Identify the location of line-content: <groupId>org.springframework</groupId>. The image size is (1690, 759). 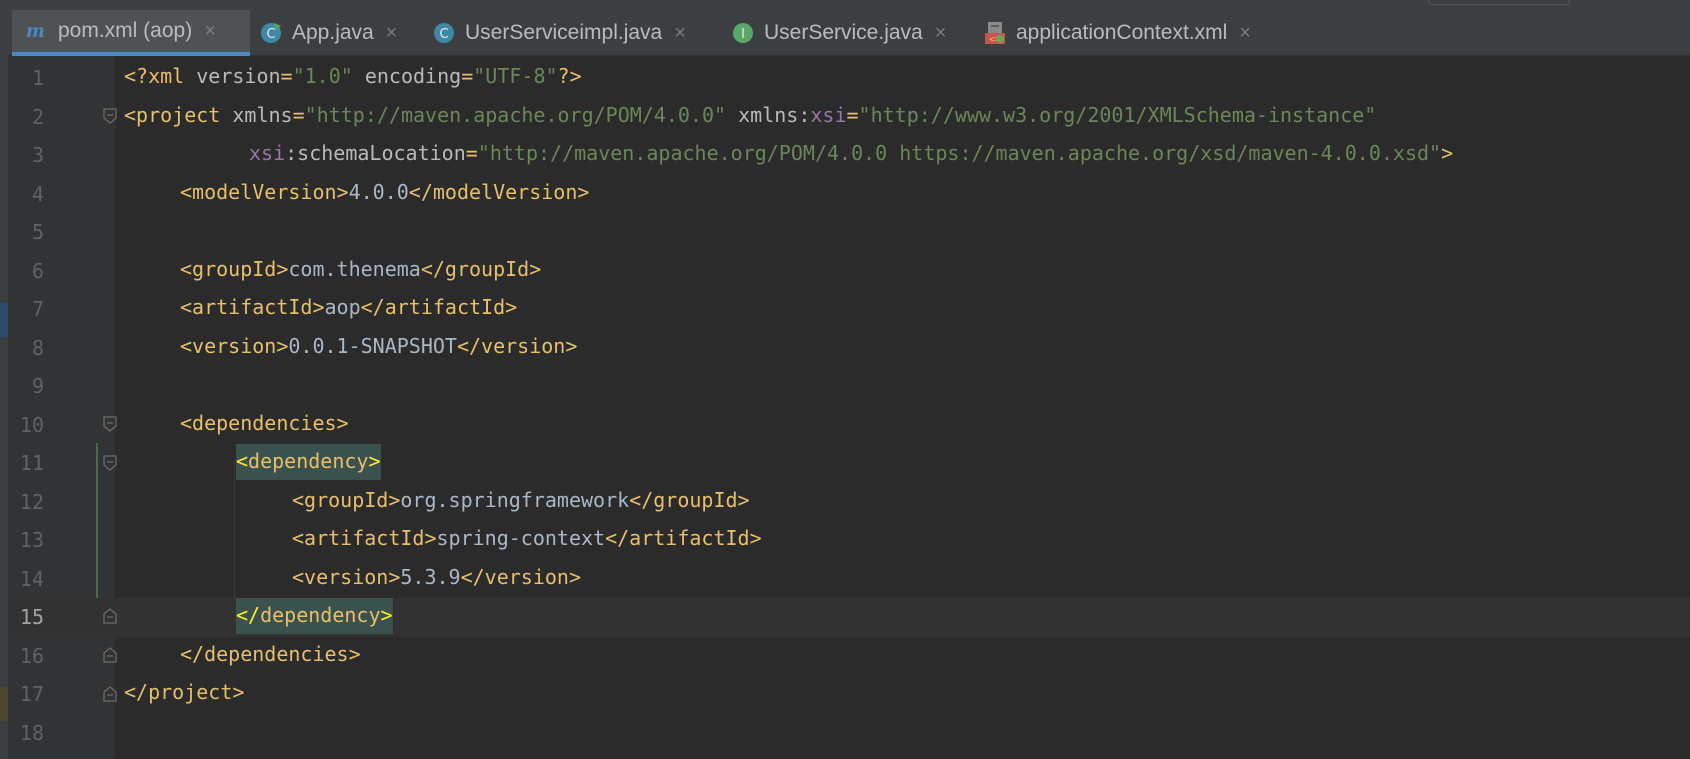
(521, 499).